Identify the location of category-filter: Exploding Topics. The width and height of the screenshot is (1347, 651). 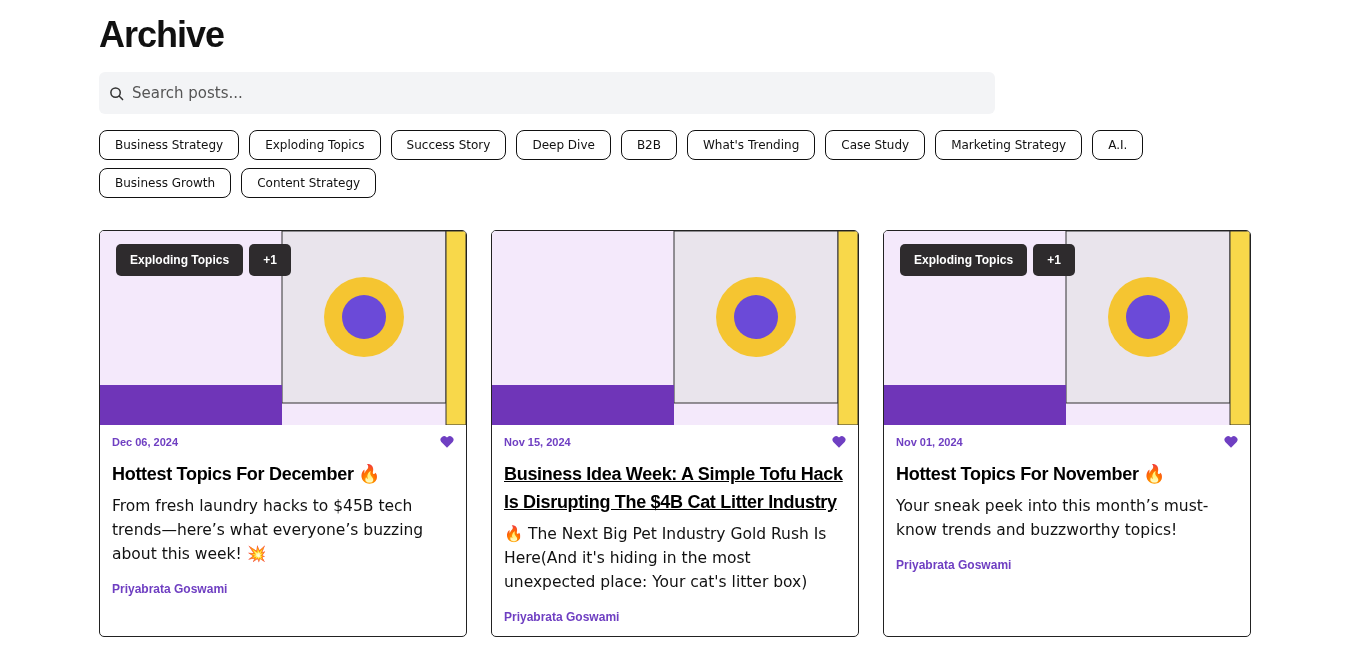
(315, 145).